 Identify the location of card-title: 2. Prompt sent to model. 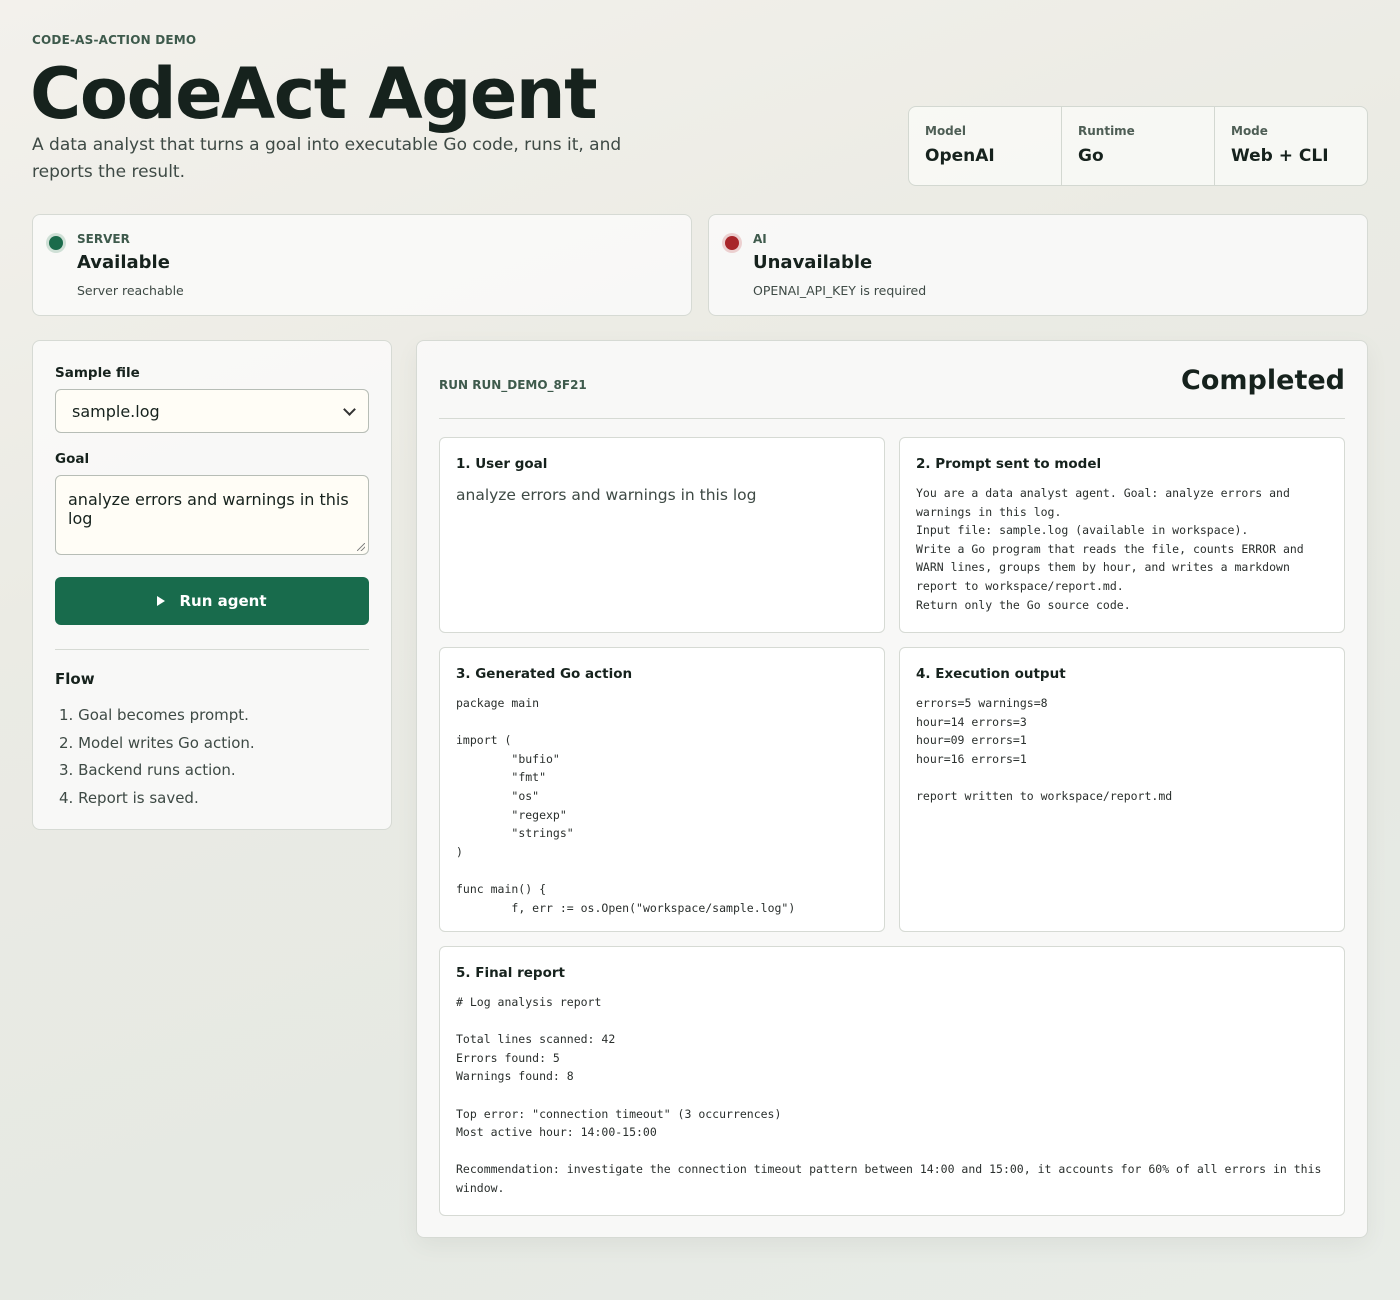
(1009, 464).